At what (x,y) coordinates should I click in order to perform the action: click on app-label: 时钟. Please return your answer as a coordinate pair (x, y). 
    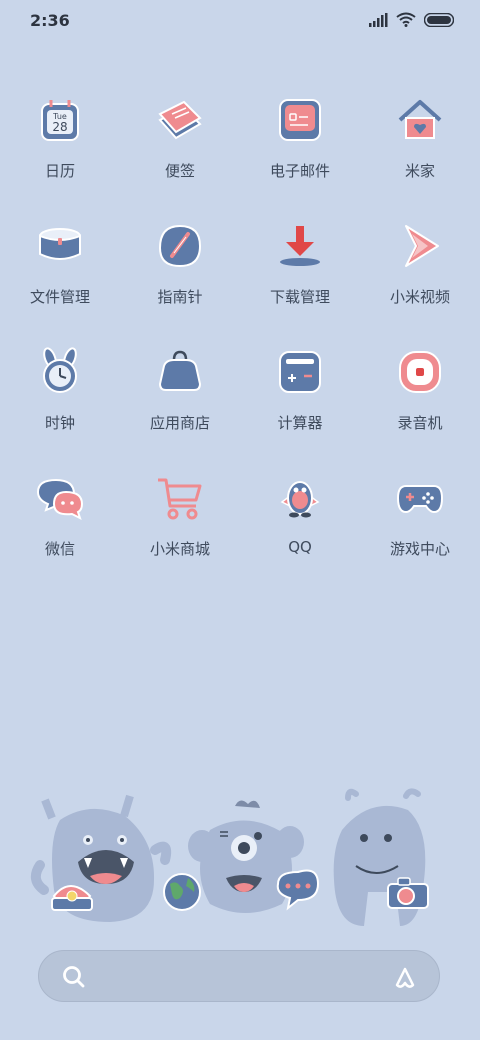
    Looking at the image, I should click on (59, 423).